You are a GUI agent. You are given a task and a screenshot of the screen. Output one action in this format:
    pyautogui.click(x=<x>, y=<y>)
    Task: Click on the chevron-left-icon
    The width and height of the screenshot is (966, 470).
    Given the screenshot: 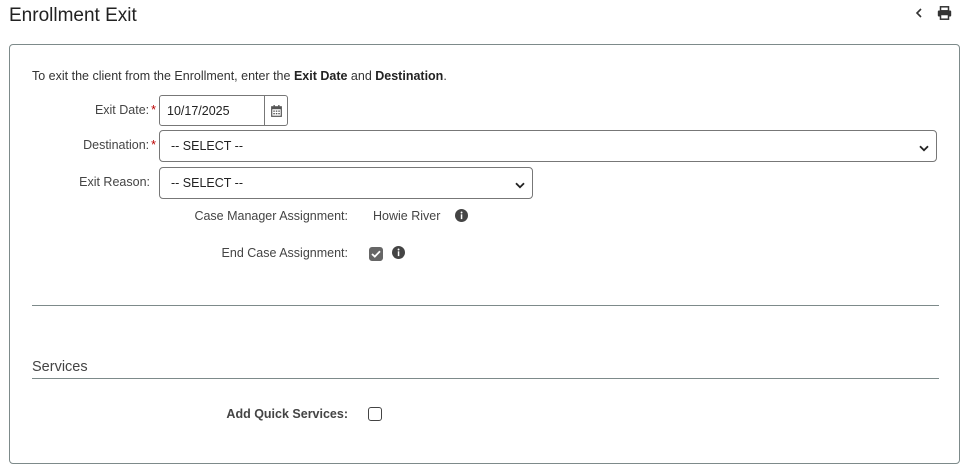 What is the action you would take?
    pyautogui.click(x=919, y=13)
    